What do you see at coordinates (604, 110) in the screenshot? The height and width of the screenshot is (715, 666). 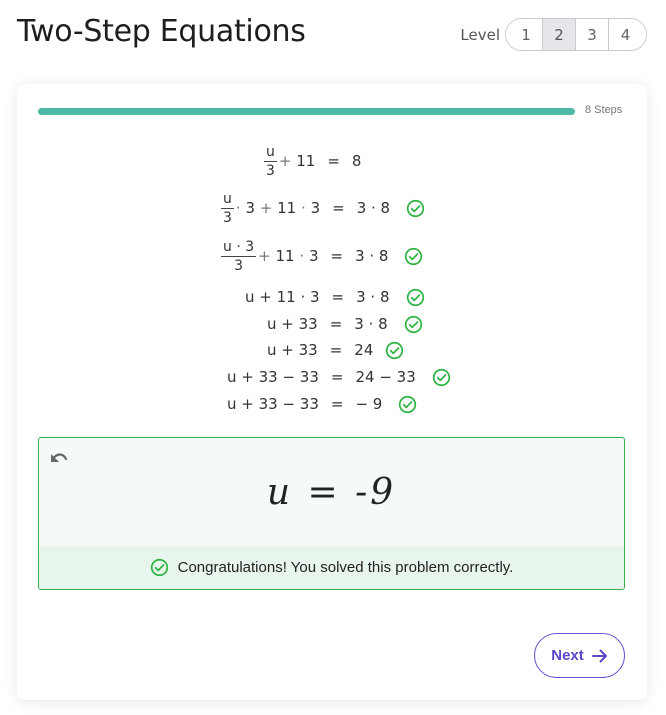 I see `progress-label: 8 Steps` at bounding box center [604, 110].